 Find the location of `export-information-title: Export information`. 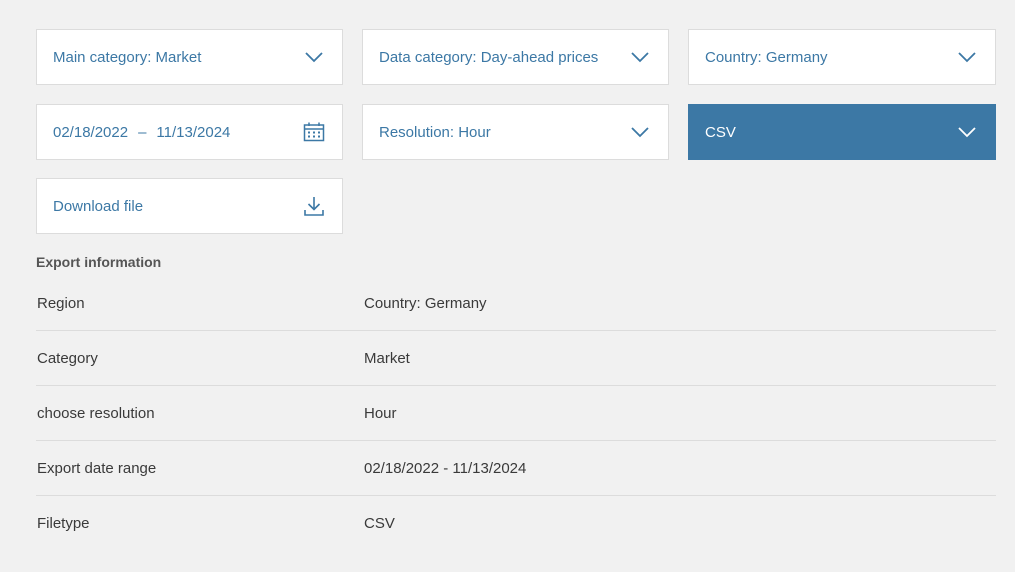

export-information-title: Export information is located at coordinates (99, 262).